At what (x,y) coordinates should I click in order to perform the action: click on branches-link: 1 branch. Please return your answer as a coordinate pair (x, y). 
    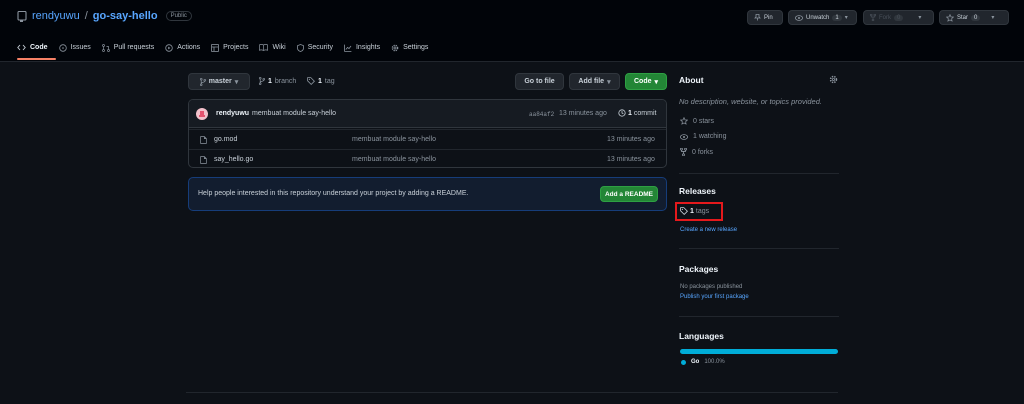
    Looking at the image, I should click on (277, 81).